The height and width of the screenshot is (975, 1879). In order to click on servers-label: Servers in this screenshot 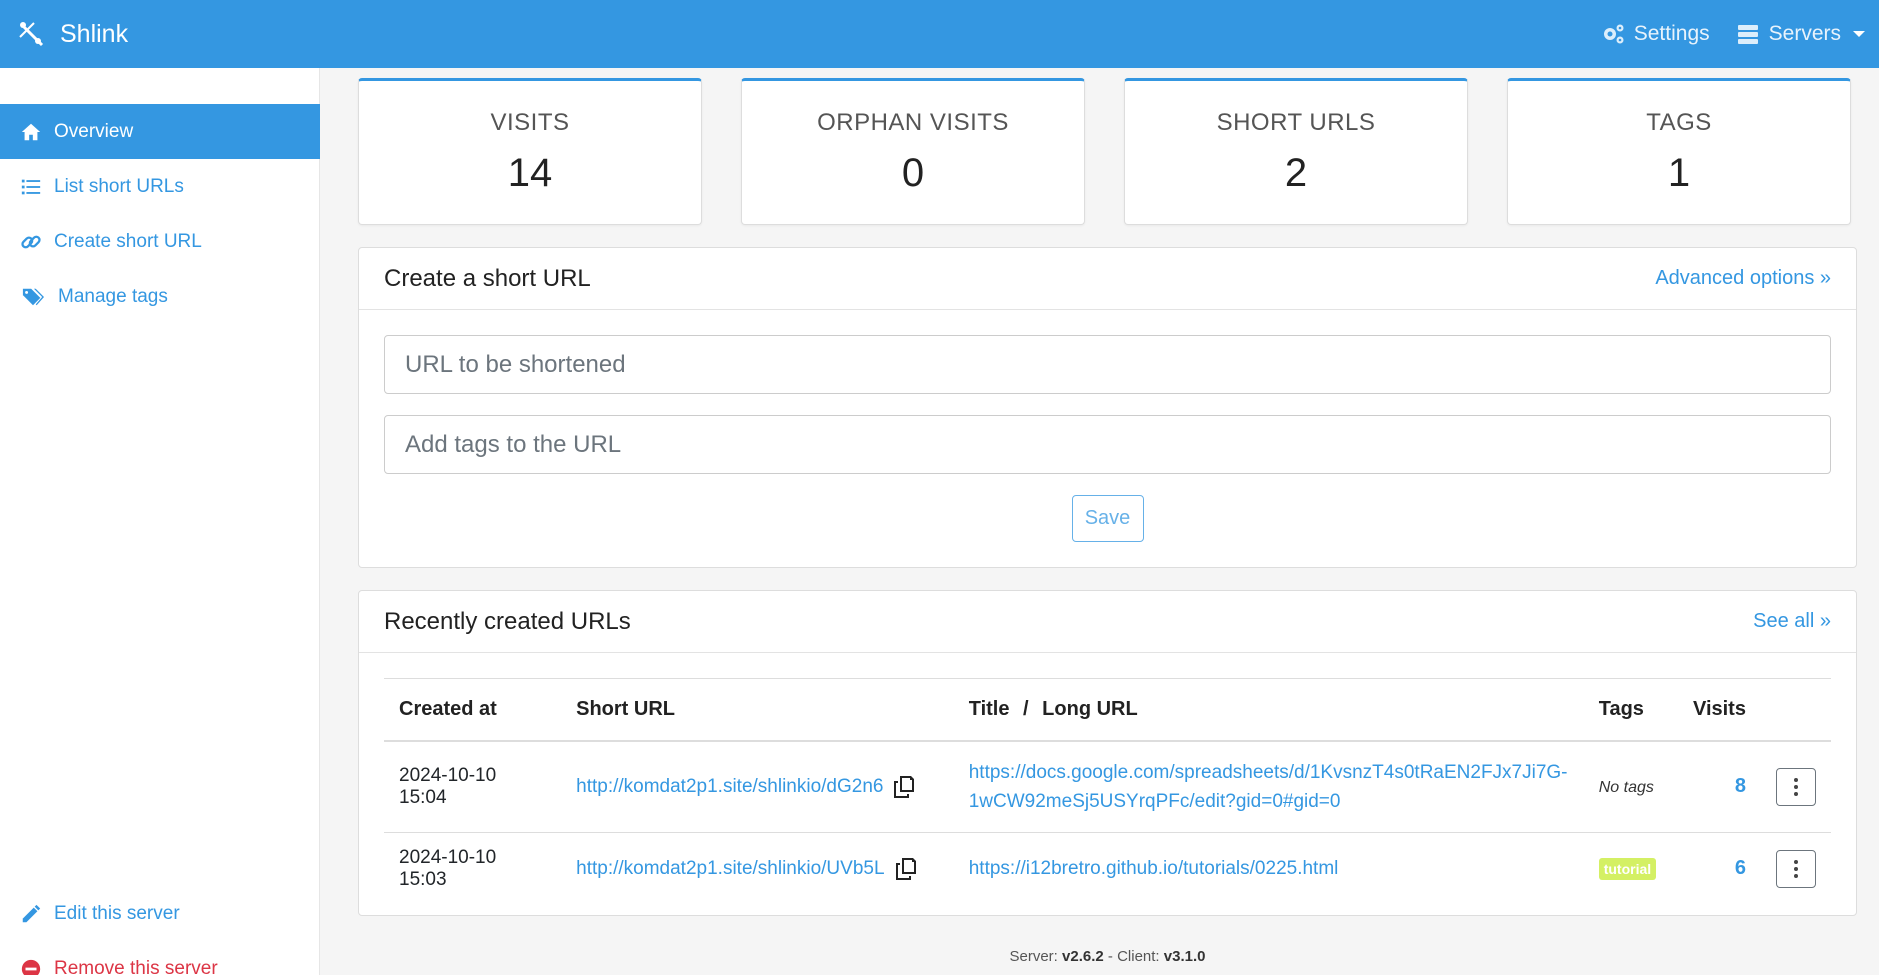, I will do `click(1804, 33)`.